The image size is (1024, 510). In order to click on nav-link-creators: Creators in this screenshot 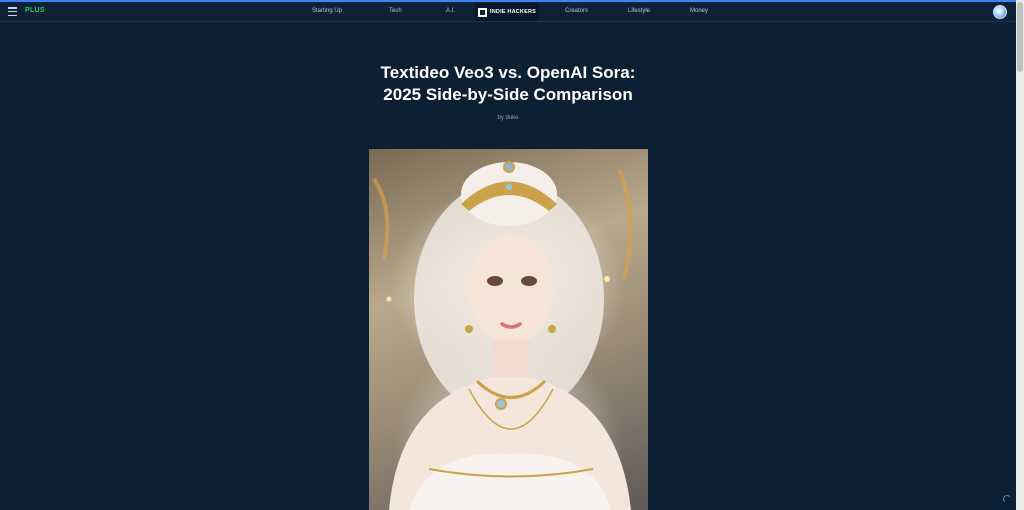, I will do `click(576, 11)`.